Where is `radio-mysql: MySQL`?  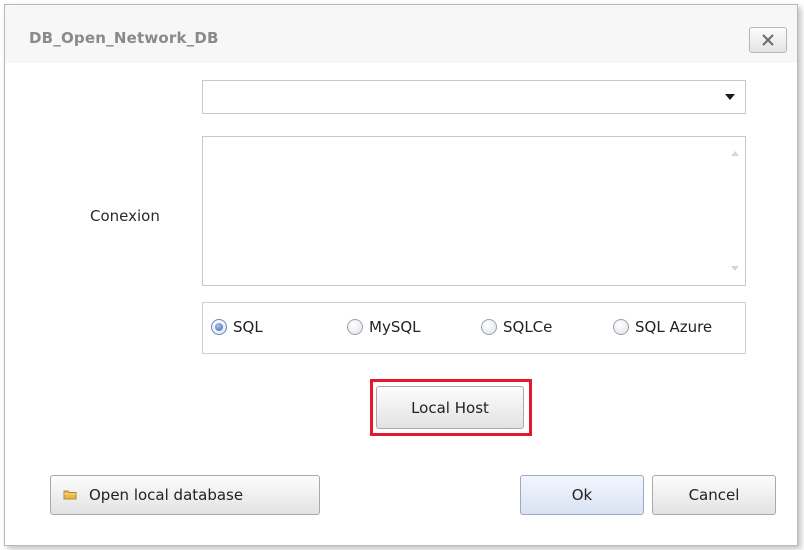
radio-mysql: MySQL is located at coordinates (384, 327).